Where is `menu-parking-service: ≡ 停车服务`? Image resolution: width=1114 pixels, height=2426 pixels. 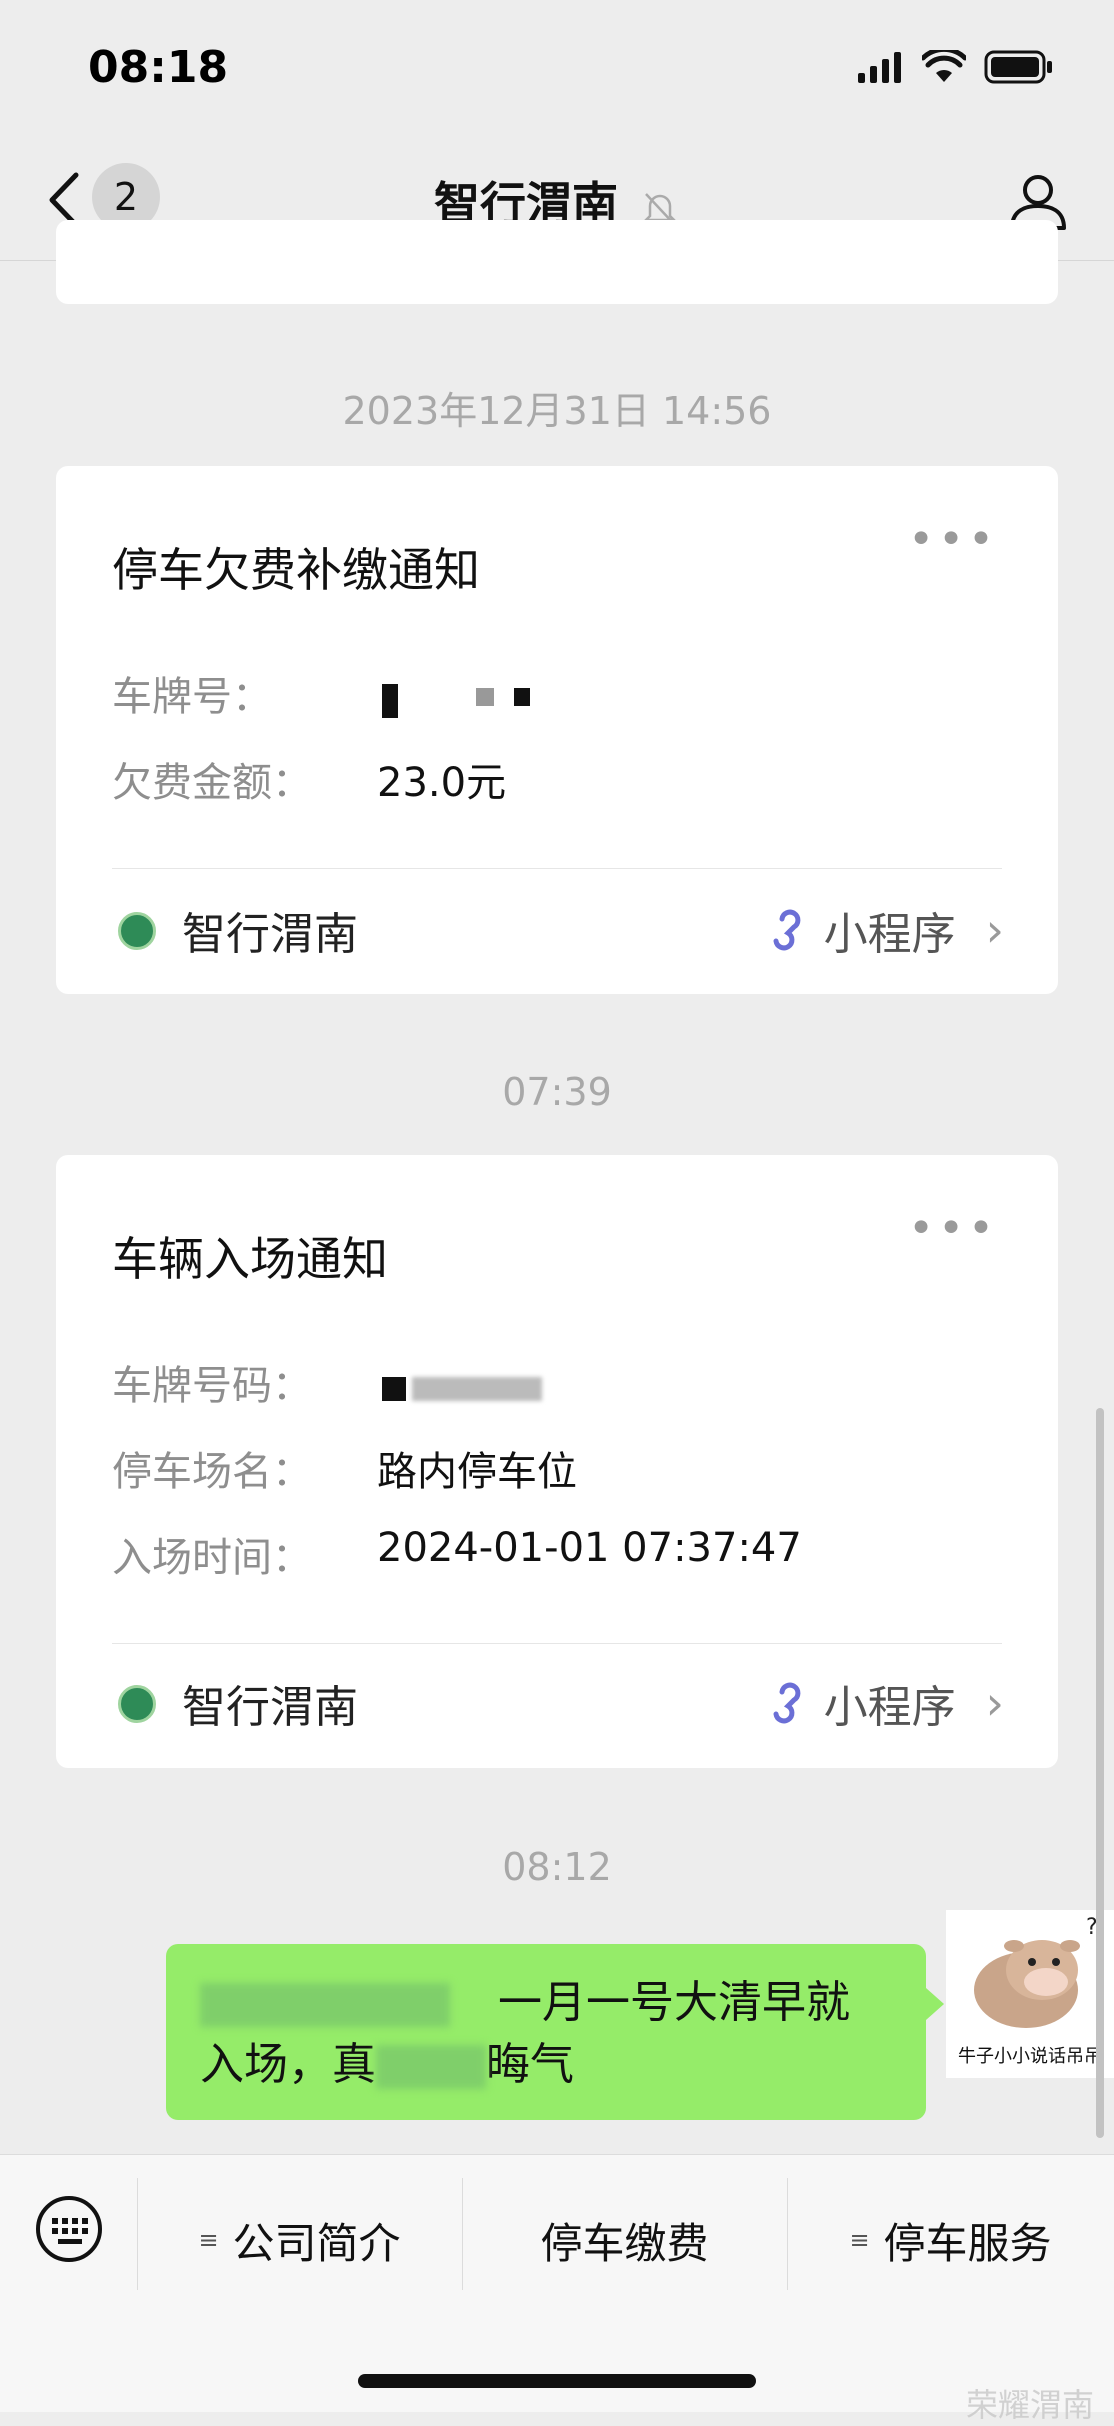
menu-parking-service: ≡ 停车服务 is located at coordinates (950, 2240).